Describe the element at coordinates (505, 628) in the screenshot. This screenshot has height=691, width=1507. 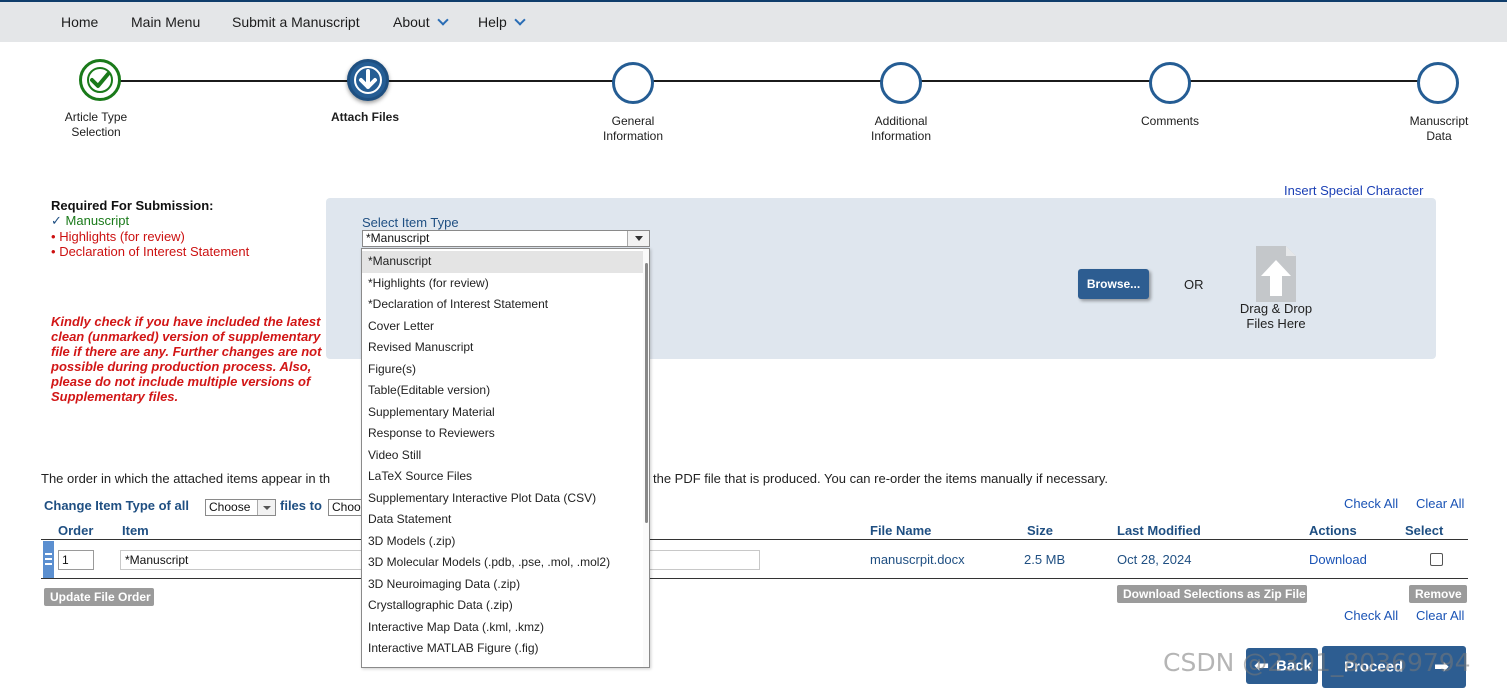
I see `dropdown-option: Interactive Map Data (.kml, .kmz)` at that location.